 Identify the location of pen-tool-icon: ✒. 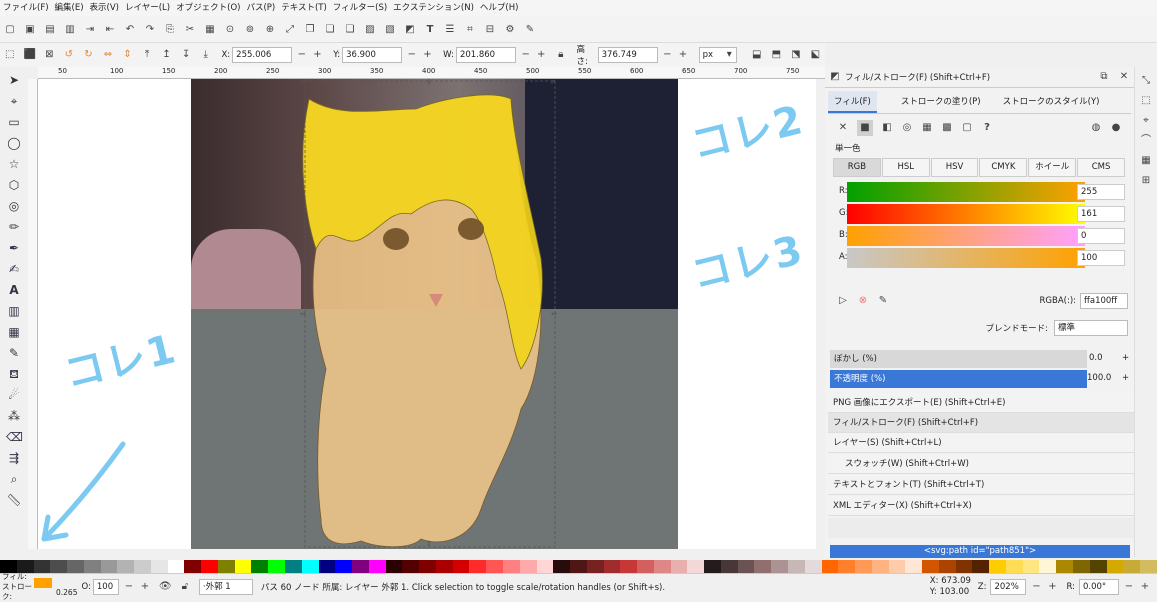
(14, 248).